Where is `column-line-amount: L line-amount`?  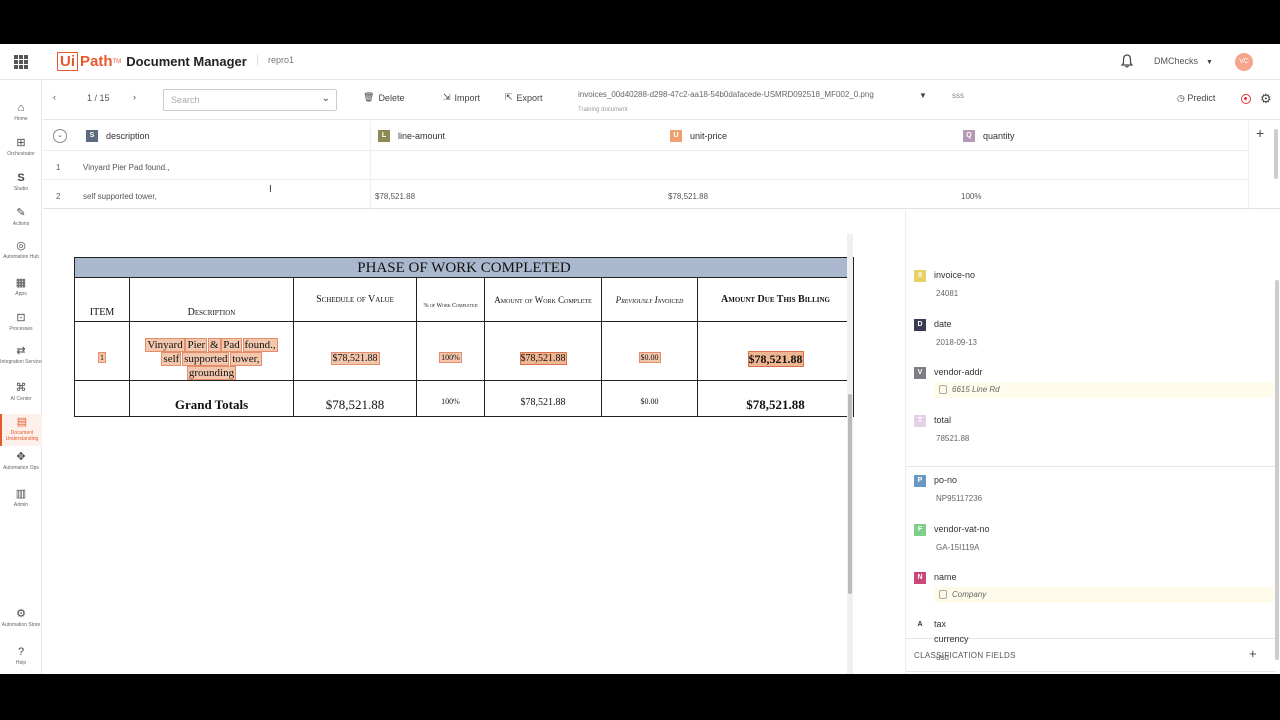
column-line-amount: L line-amount is located at coordinates (411, 135).